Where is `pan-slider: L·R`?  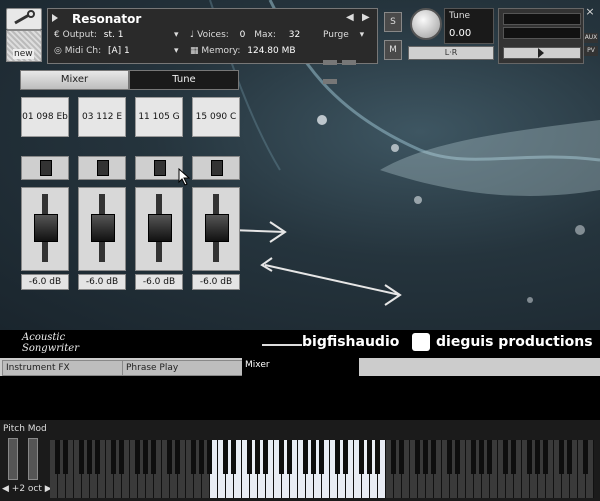 pan-slider: L·R is located at coordinates (451, 53).